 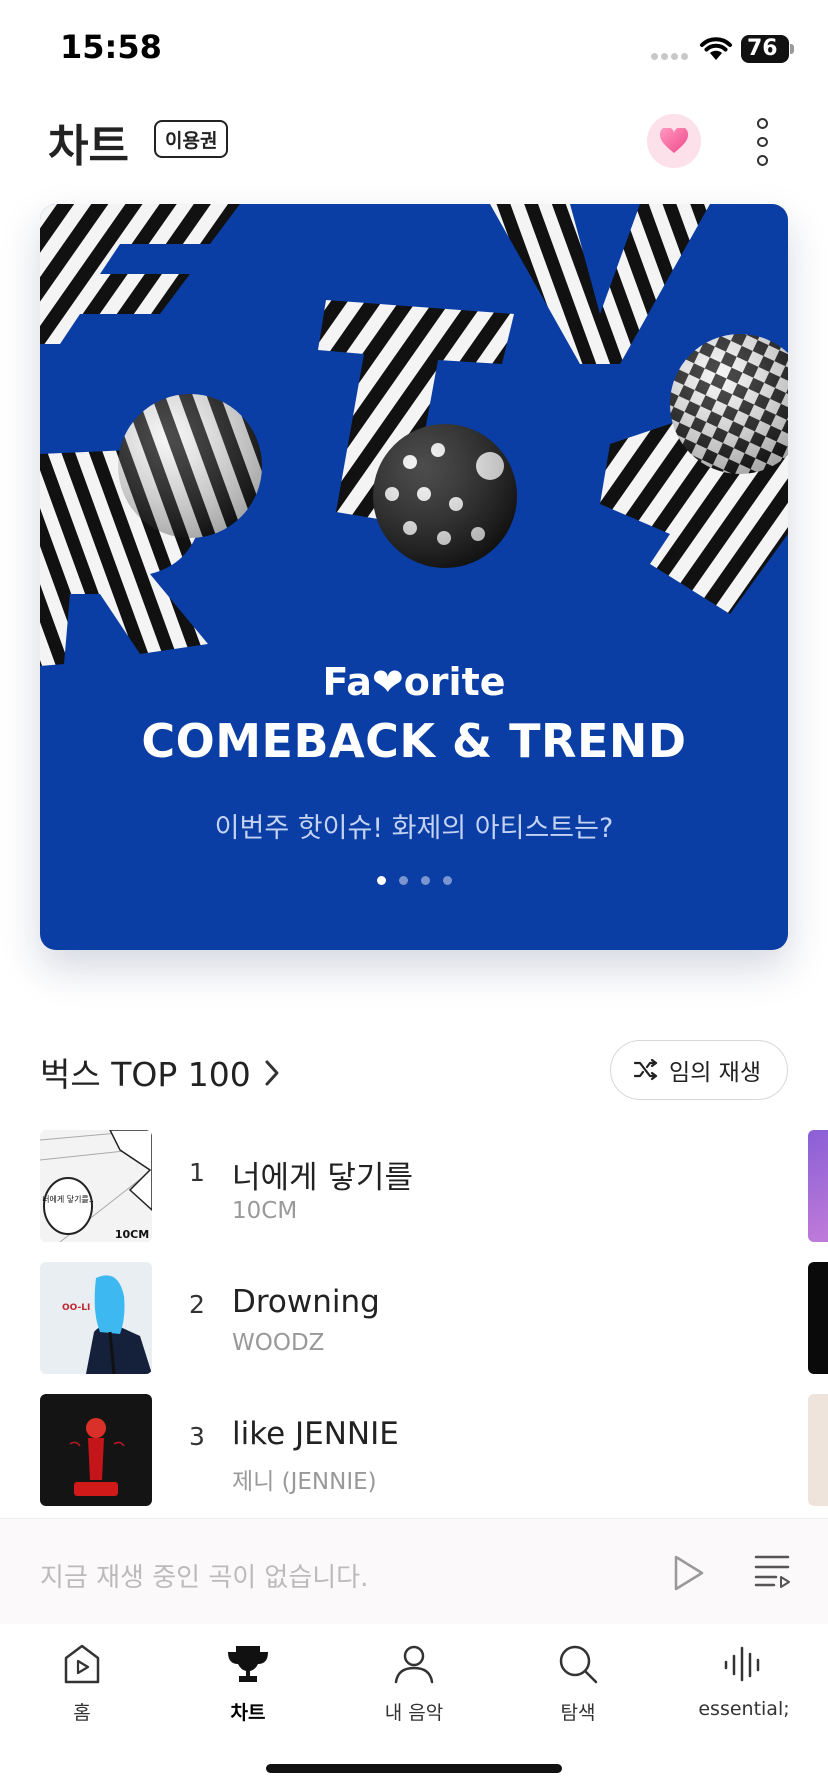 What do you see at coordinates (264, 1211) in the screenshot?
I see `song-artist: 10CM` at bounding box center [264, 1211].